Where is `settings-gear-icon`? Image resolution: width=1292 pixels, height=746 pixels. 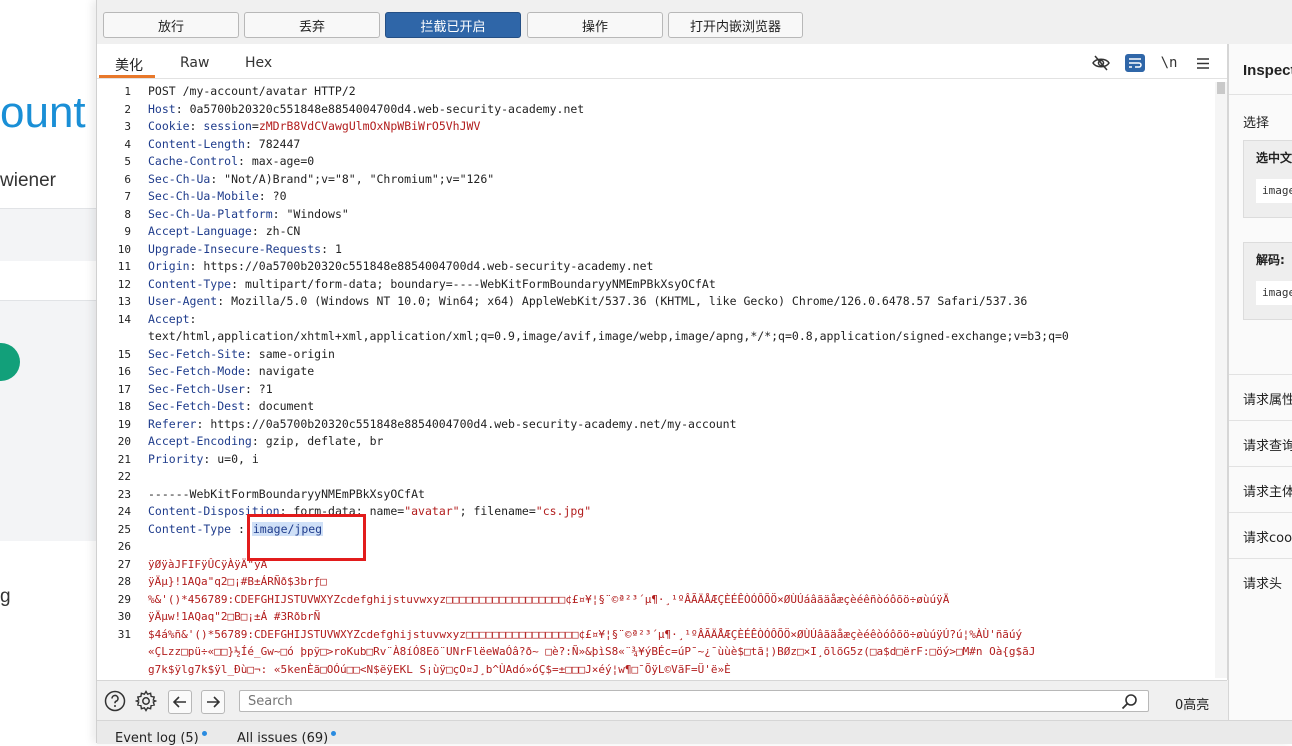
settings-gear-icon is located at coordinates (146, 701).